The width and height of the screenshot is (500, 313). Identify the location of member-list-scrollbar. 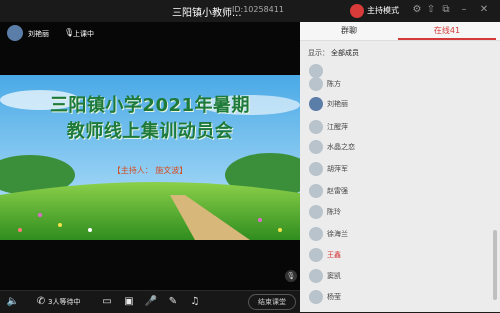
(495, 265).